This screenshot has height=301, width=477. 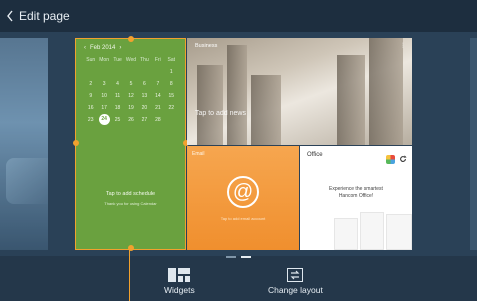 I want to click on resize-handle-top, so click(x=131, y=39).